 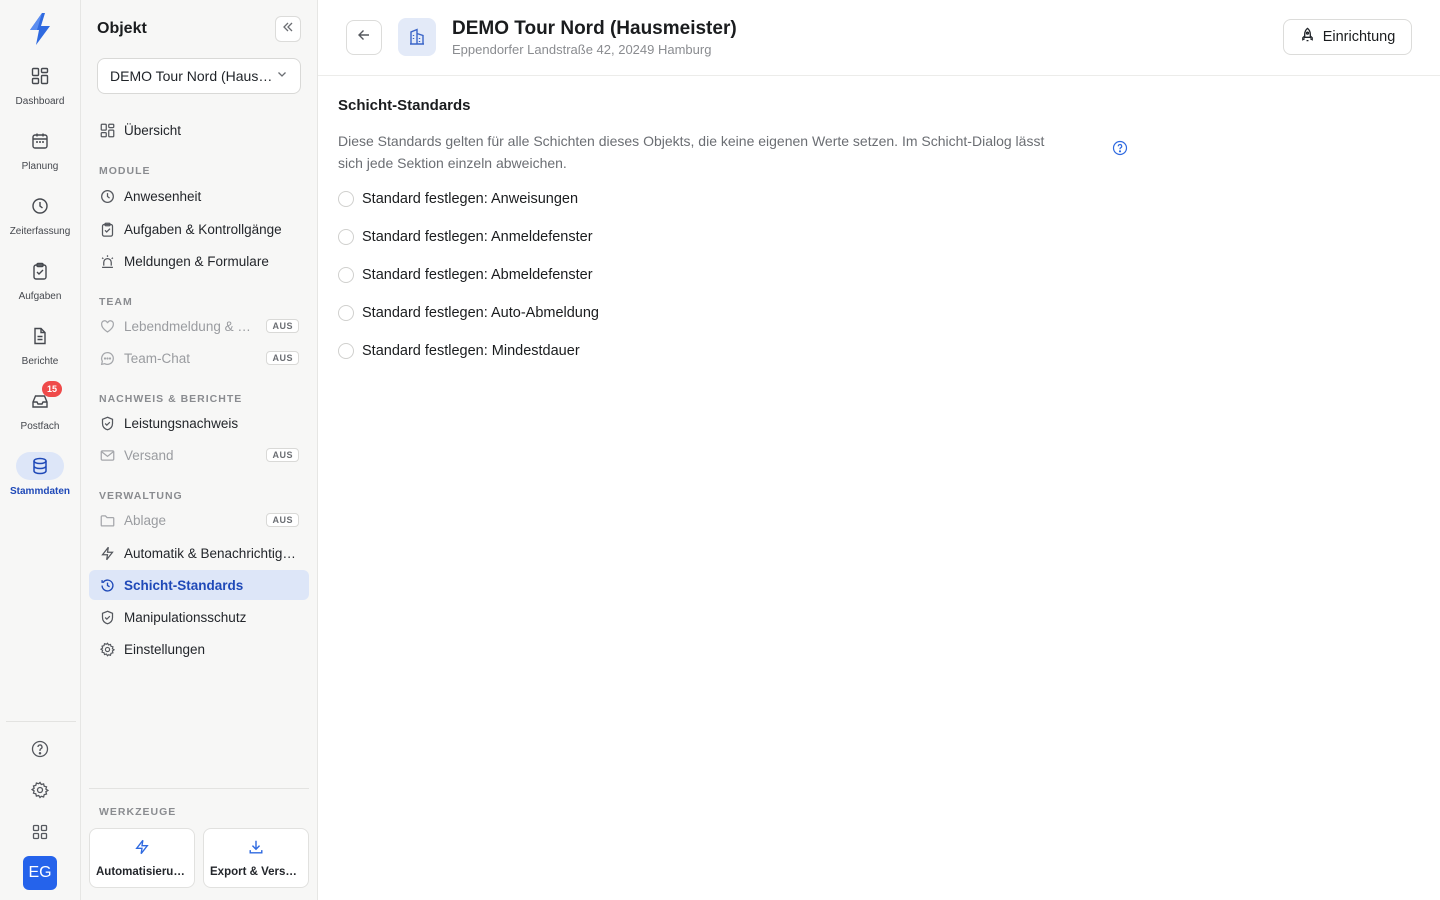 I want to click on sidebar-item-anwesenheit: Anwesenheit, so click(x=199, y=196).